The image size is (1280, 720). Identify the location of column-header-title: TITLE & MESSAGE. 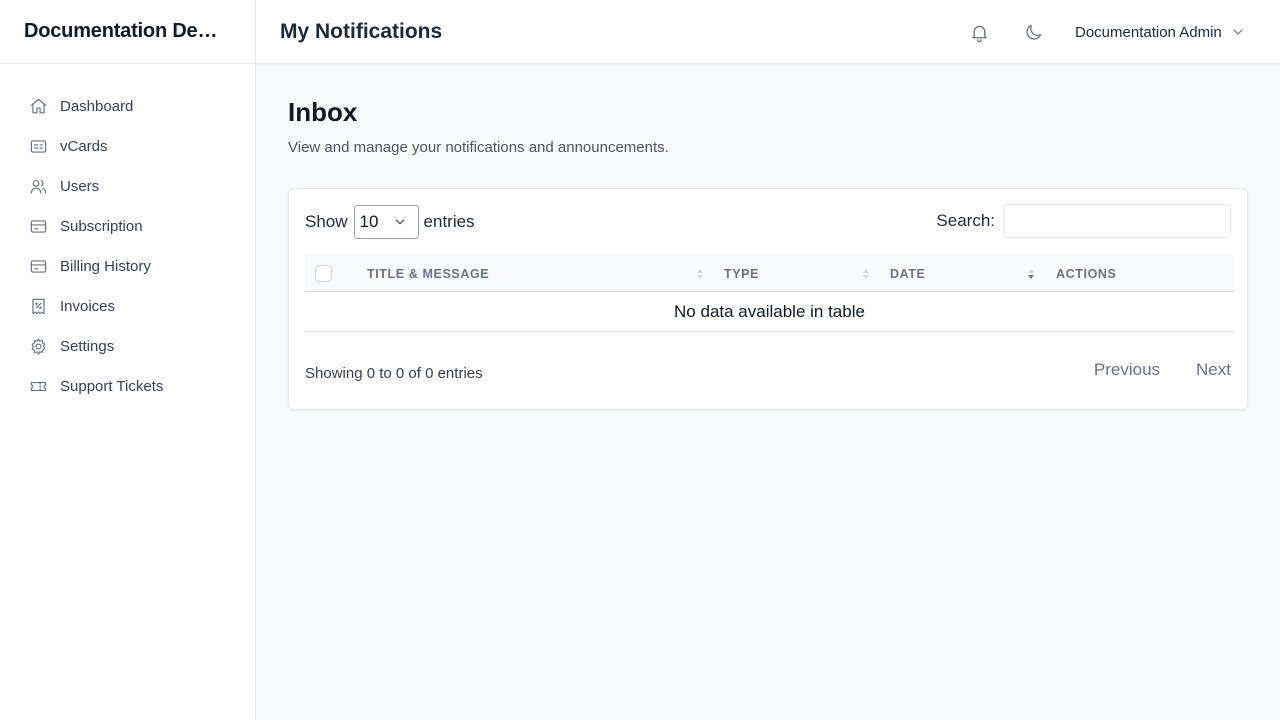
(428, 273).